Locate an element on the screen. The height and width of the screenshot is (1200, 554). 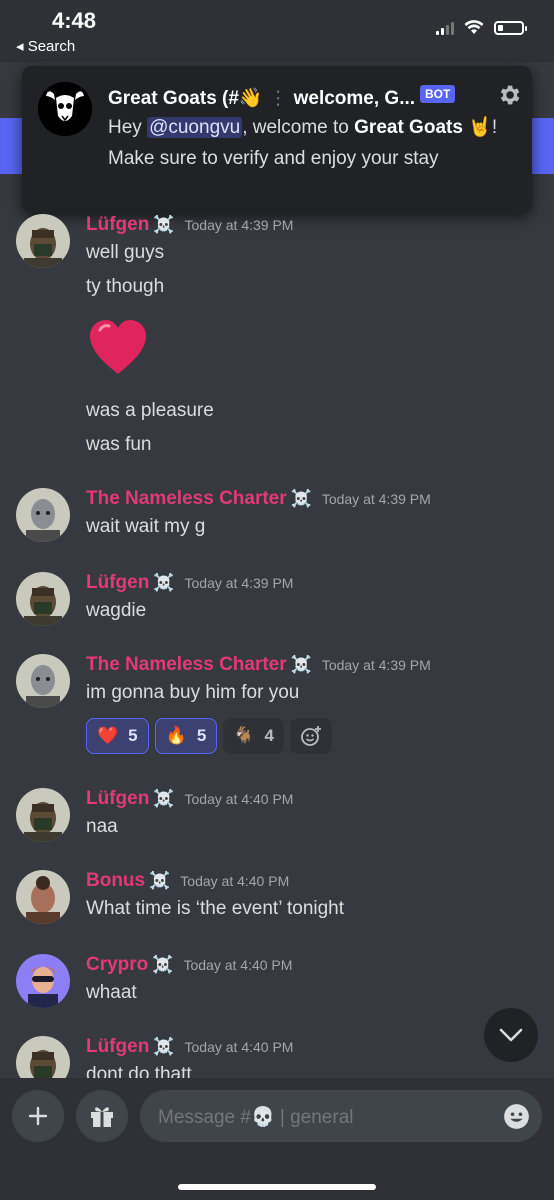
battery-icon is located at coordinates (510, 27).